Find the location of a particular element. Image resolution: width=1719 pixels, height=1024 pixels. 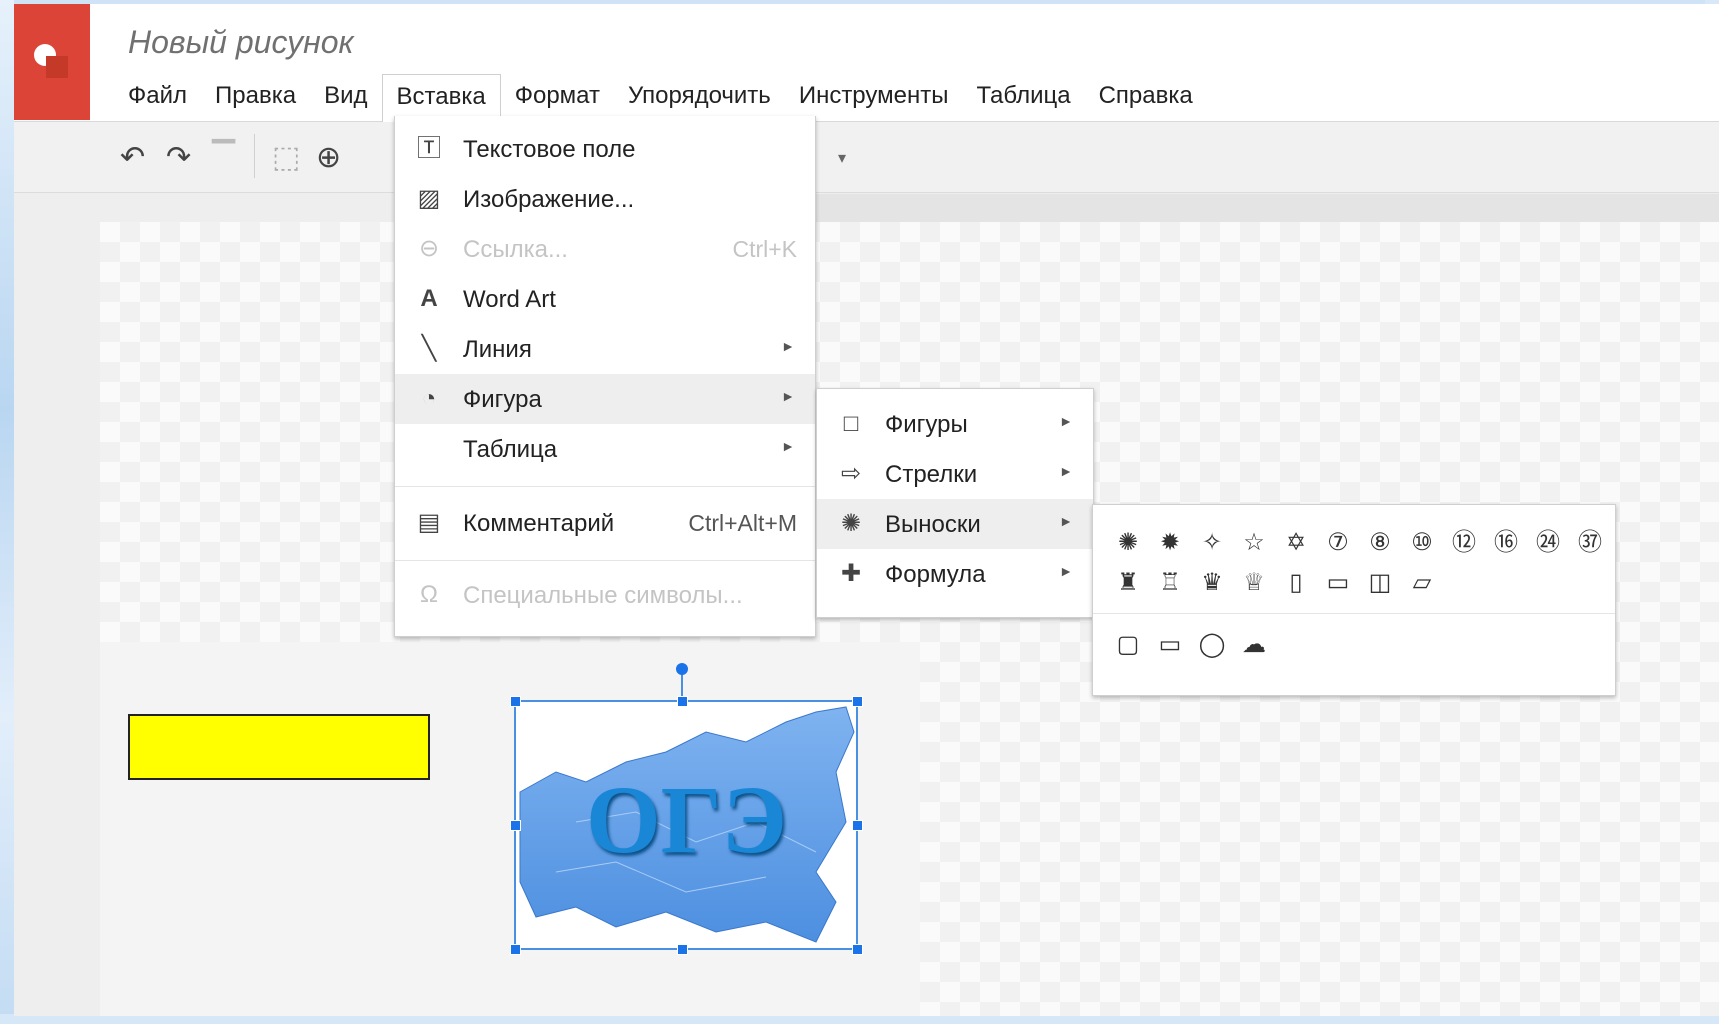

callout-row-ribbons: ♜ ♖ ♛ ♕ ▯ ▭ ◫ ▱ is located at coordinates (1275, 583).